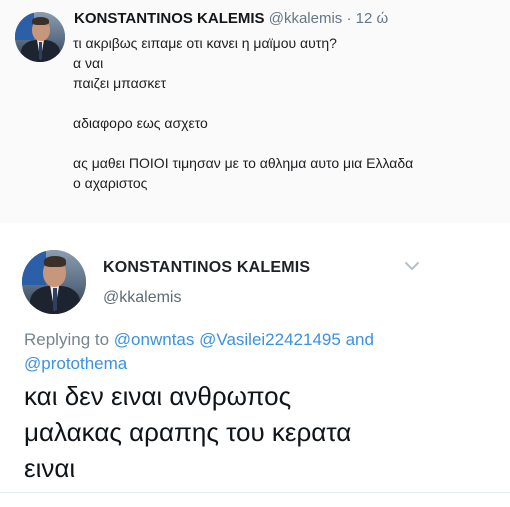 The height and width of the screenshot is (507, 510). Describe the element at coordinates (50, 468) in the screenshot. I see `quoted-tweet-line: ειναι` at that location.